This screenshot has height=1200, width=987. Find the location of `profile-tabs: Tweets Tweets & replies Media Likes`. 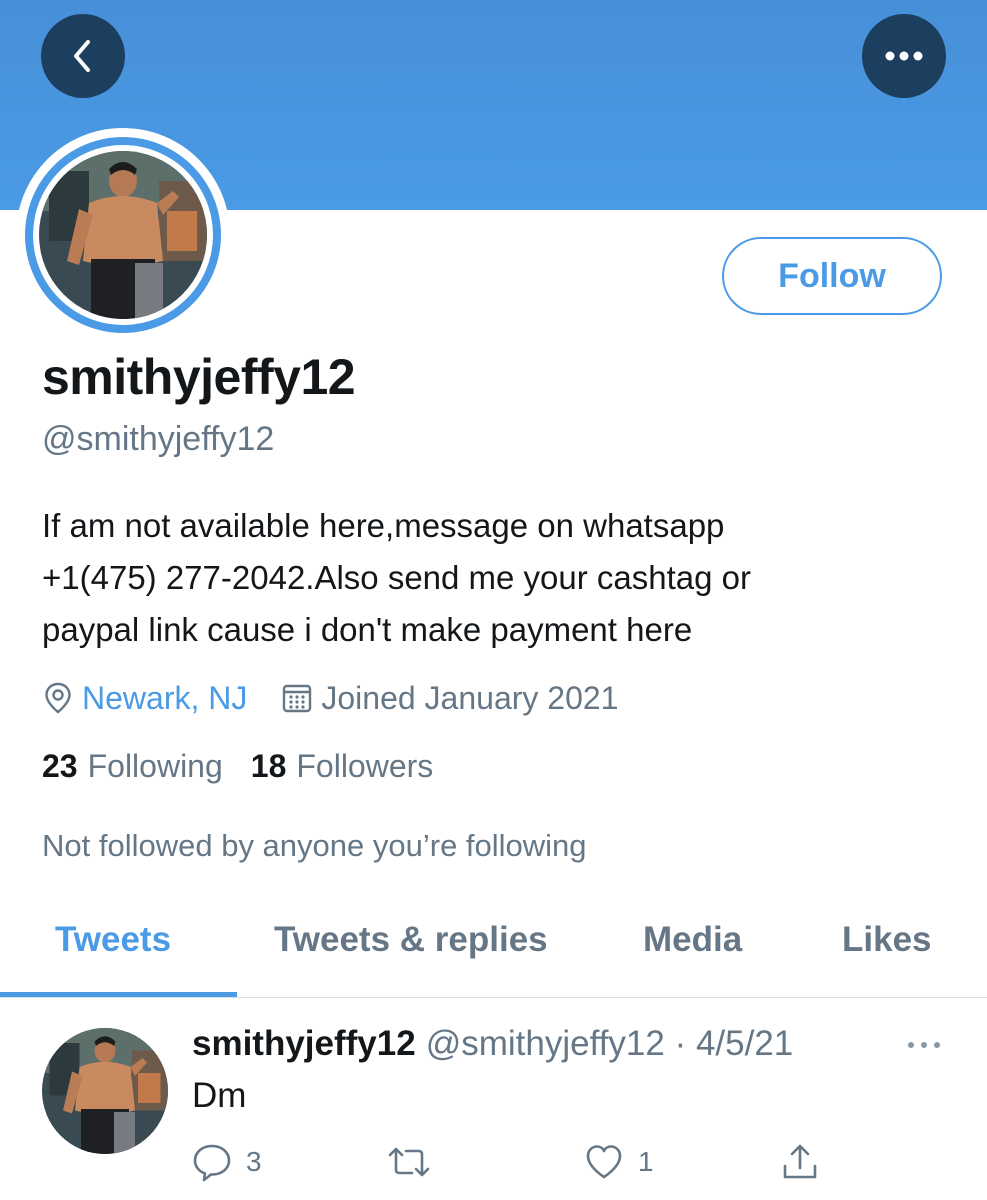

profile-tabs: Tweets Tweets & replies Media Likes is located at coordinates (493, 949).